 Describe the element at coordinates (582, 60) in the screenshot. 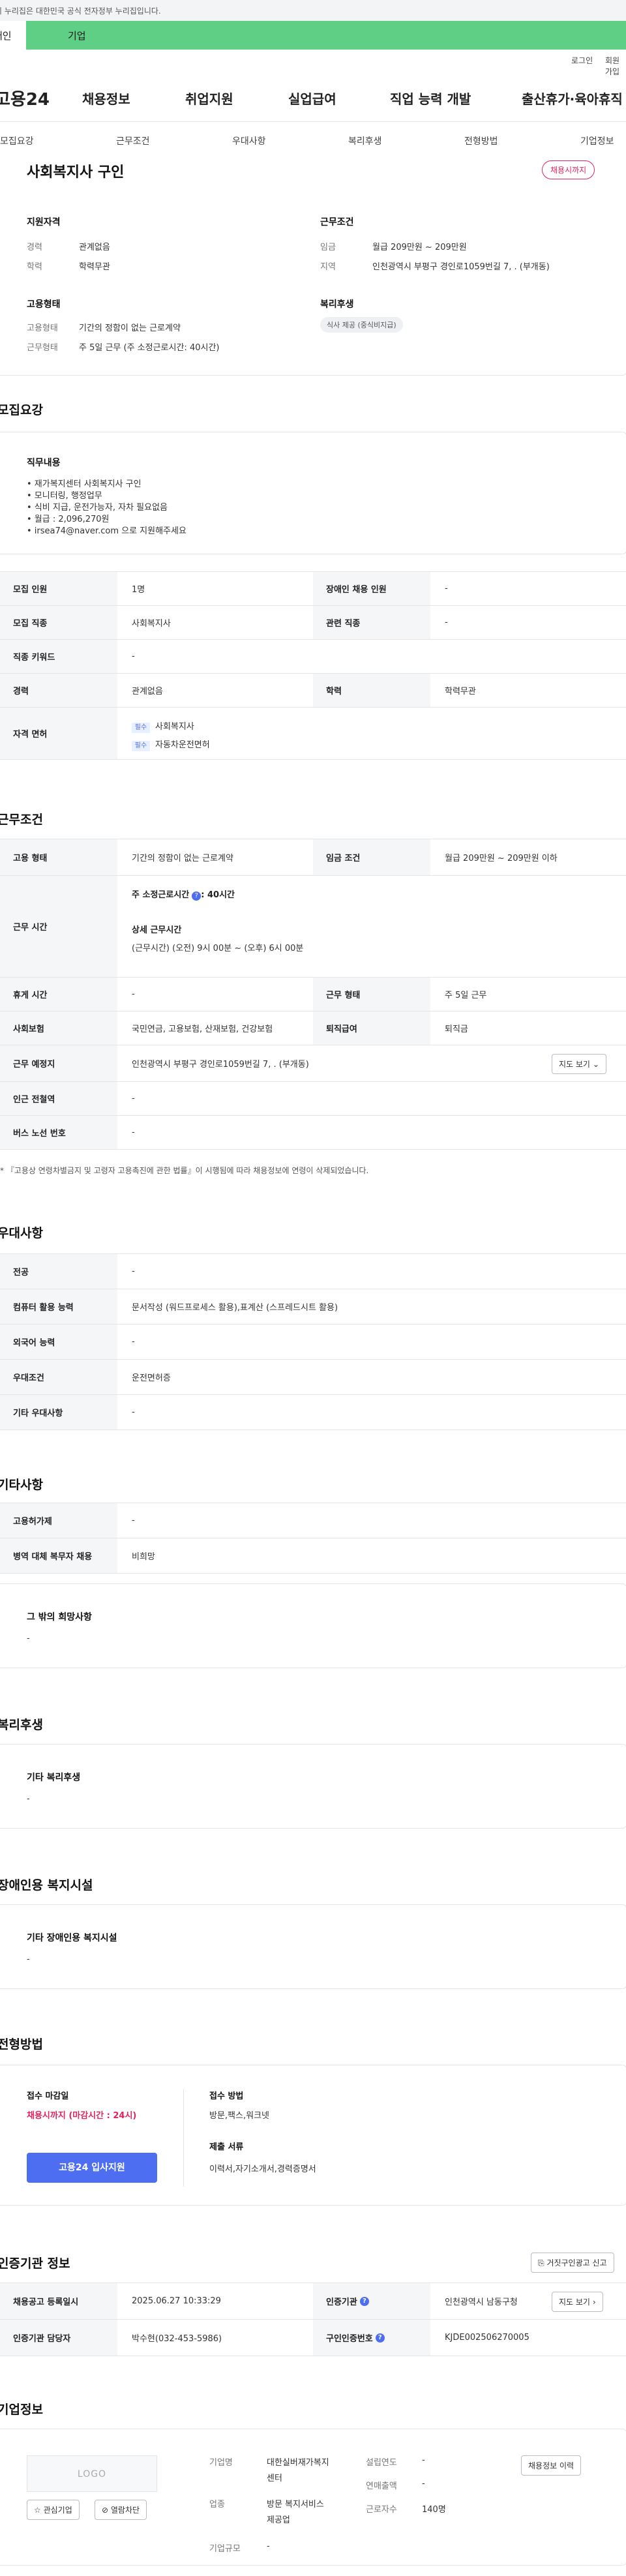

I see `login-link: 로그인` at that location.